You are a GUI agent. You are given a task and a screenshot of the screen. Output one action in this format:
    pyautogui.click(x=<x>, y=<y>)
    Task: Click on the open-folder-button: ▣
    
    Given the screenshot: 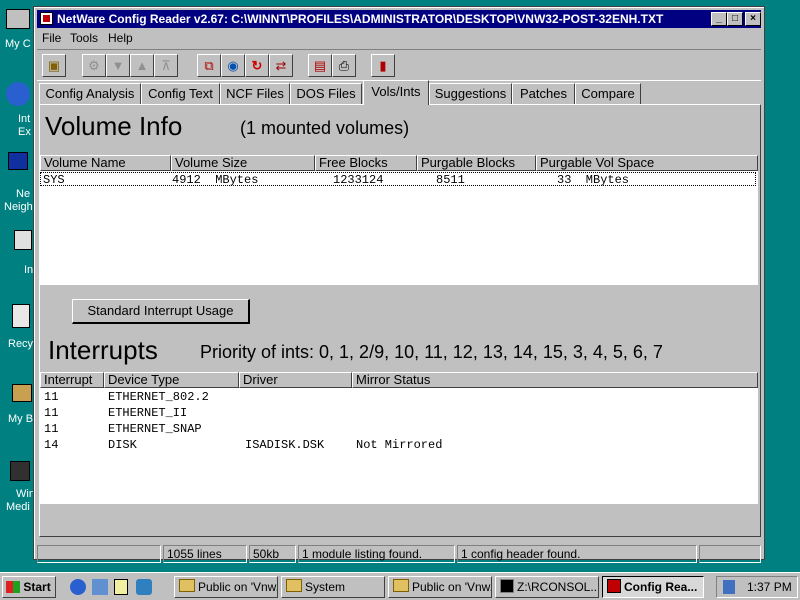 What is the action you would take?
    pyautogui.click(x=54, y=65)
    